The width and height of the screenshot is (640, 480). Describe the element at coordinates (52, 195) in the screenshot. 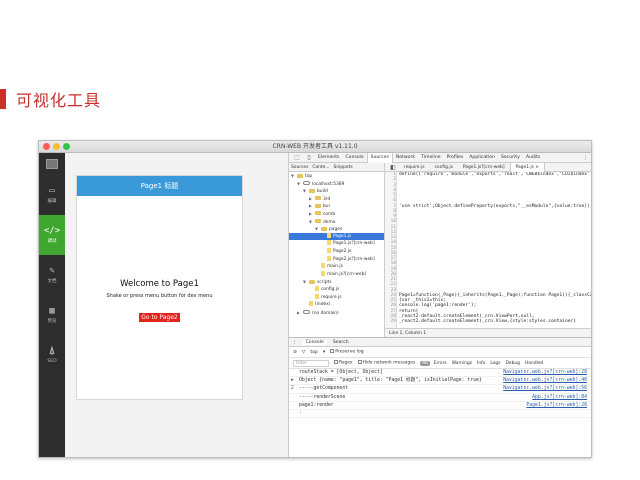

I see `nav-item-edit: ▭ 编辑` at that location.